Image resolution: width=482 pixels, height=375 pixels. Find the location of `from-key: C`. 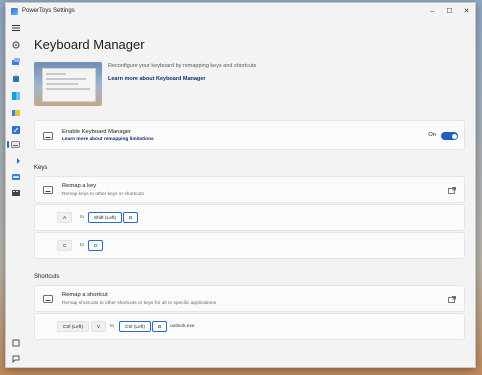

from-key: C is located at coordinates (65, 245).